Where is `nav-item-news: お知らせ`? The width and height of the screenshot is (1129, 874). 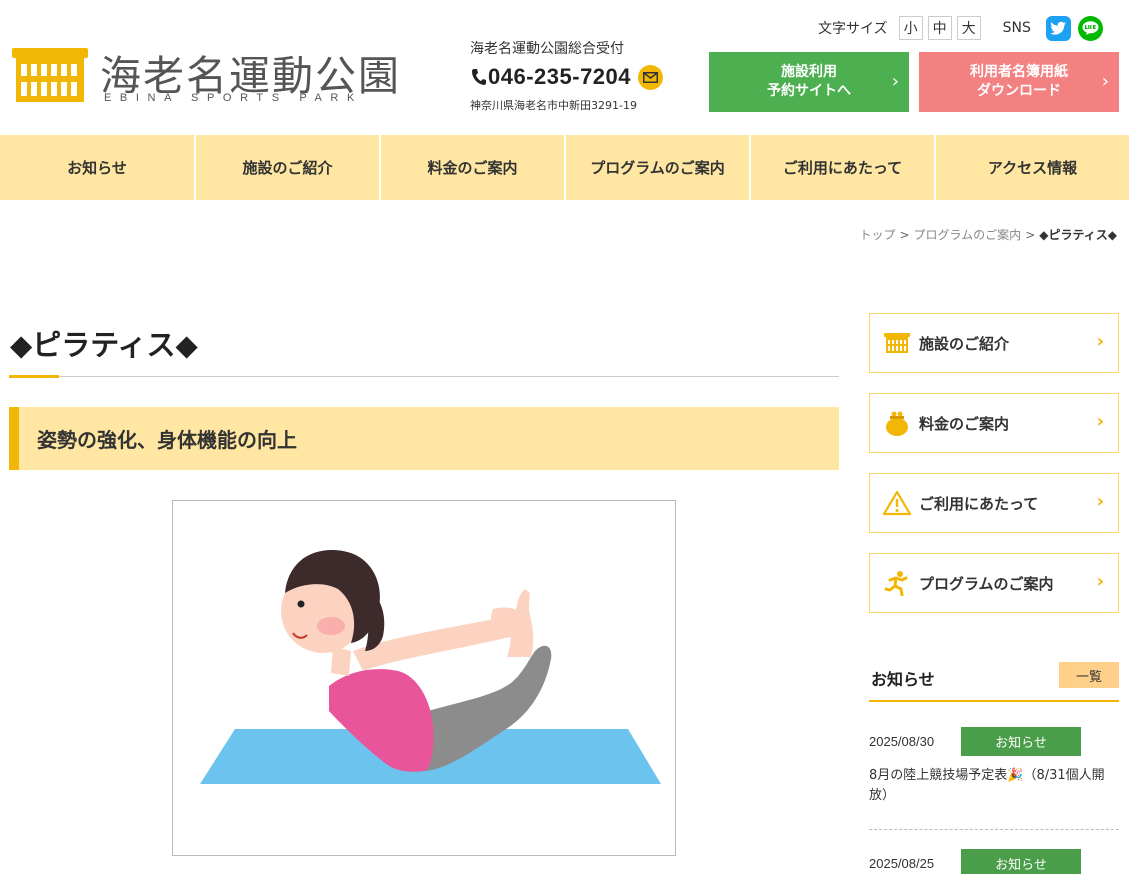
nav-item-news: お知らせ is located at coordinates (97, 167).